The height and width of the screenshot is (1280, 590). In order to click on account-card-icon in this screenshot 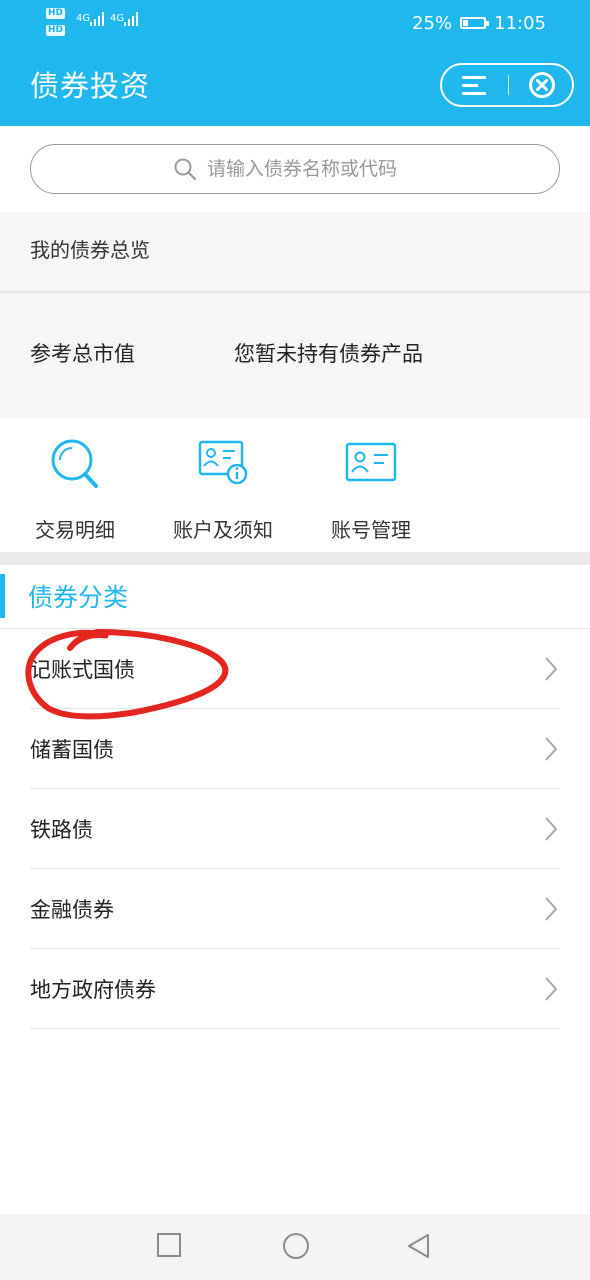, I will do `click(371, 462)`.